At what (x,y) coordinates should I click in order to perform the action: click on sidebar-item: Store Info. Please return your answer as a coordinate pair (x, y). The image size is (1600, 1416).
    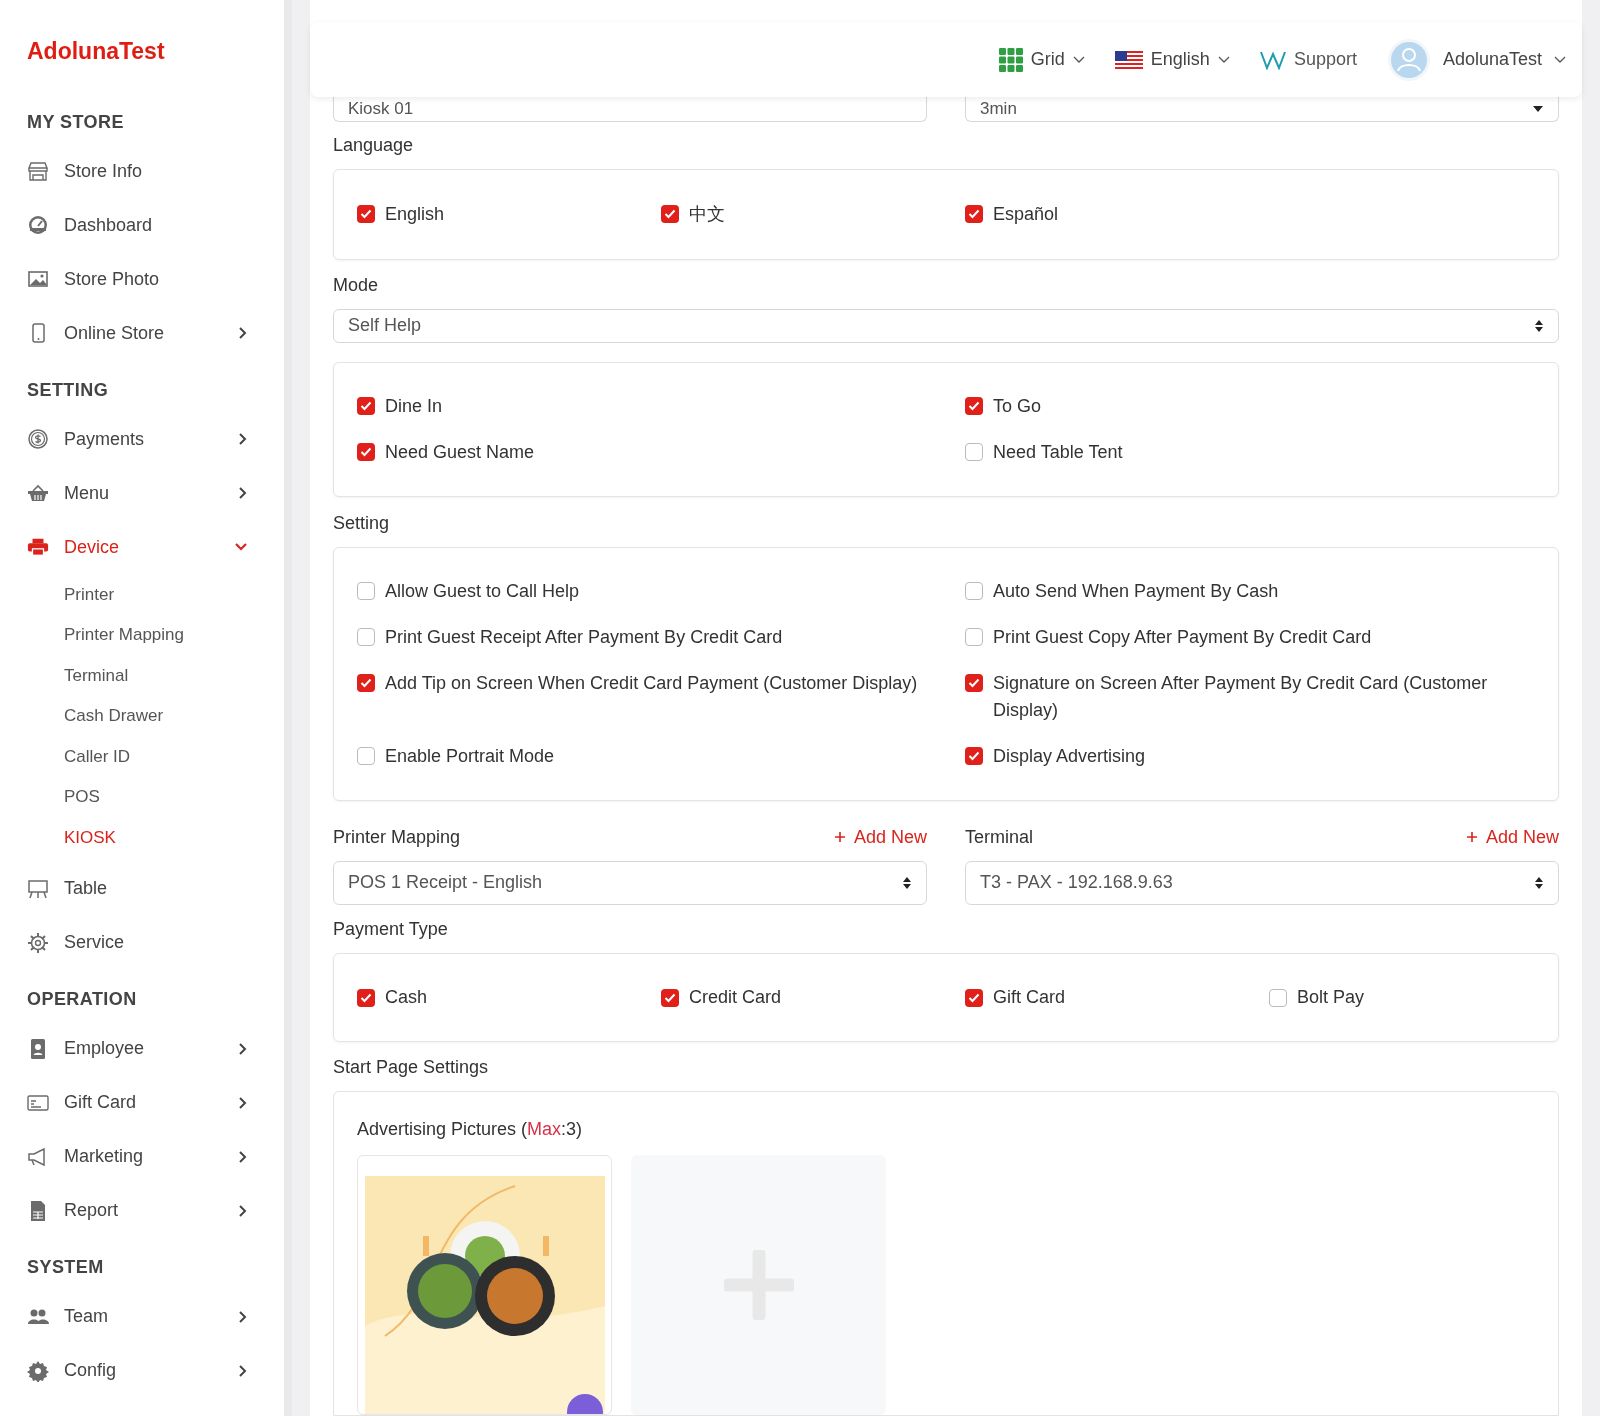
    Looking at the image, I should click on (142, 171).